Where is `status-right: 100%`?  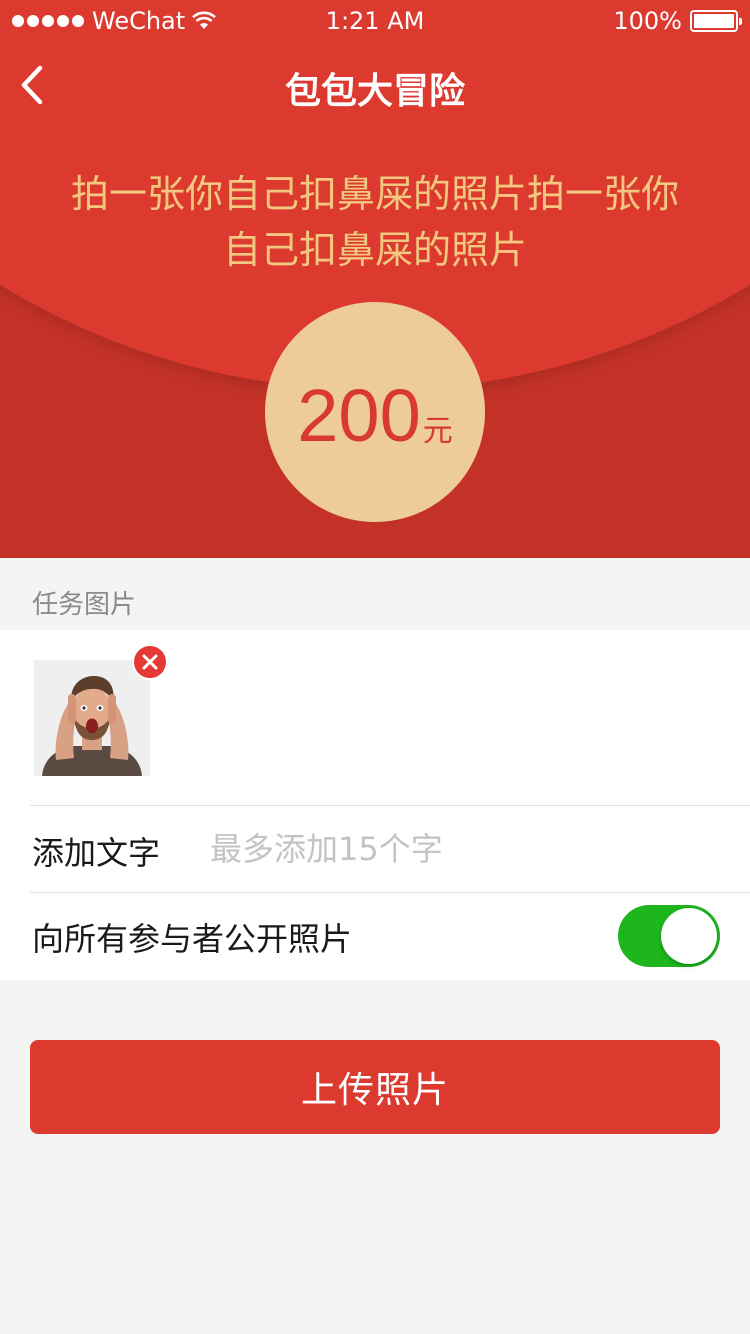 status-right: 100% is located at coordinates (677, 21).